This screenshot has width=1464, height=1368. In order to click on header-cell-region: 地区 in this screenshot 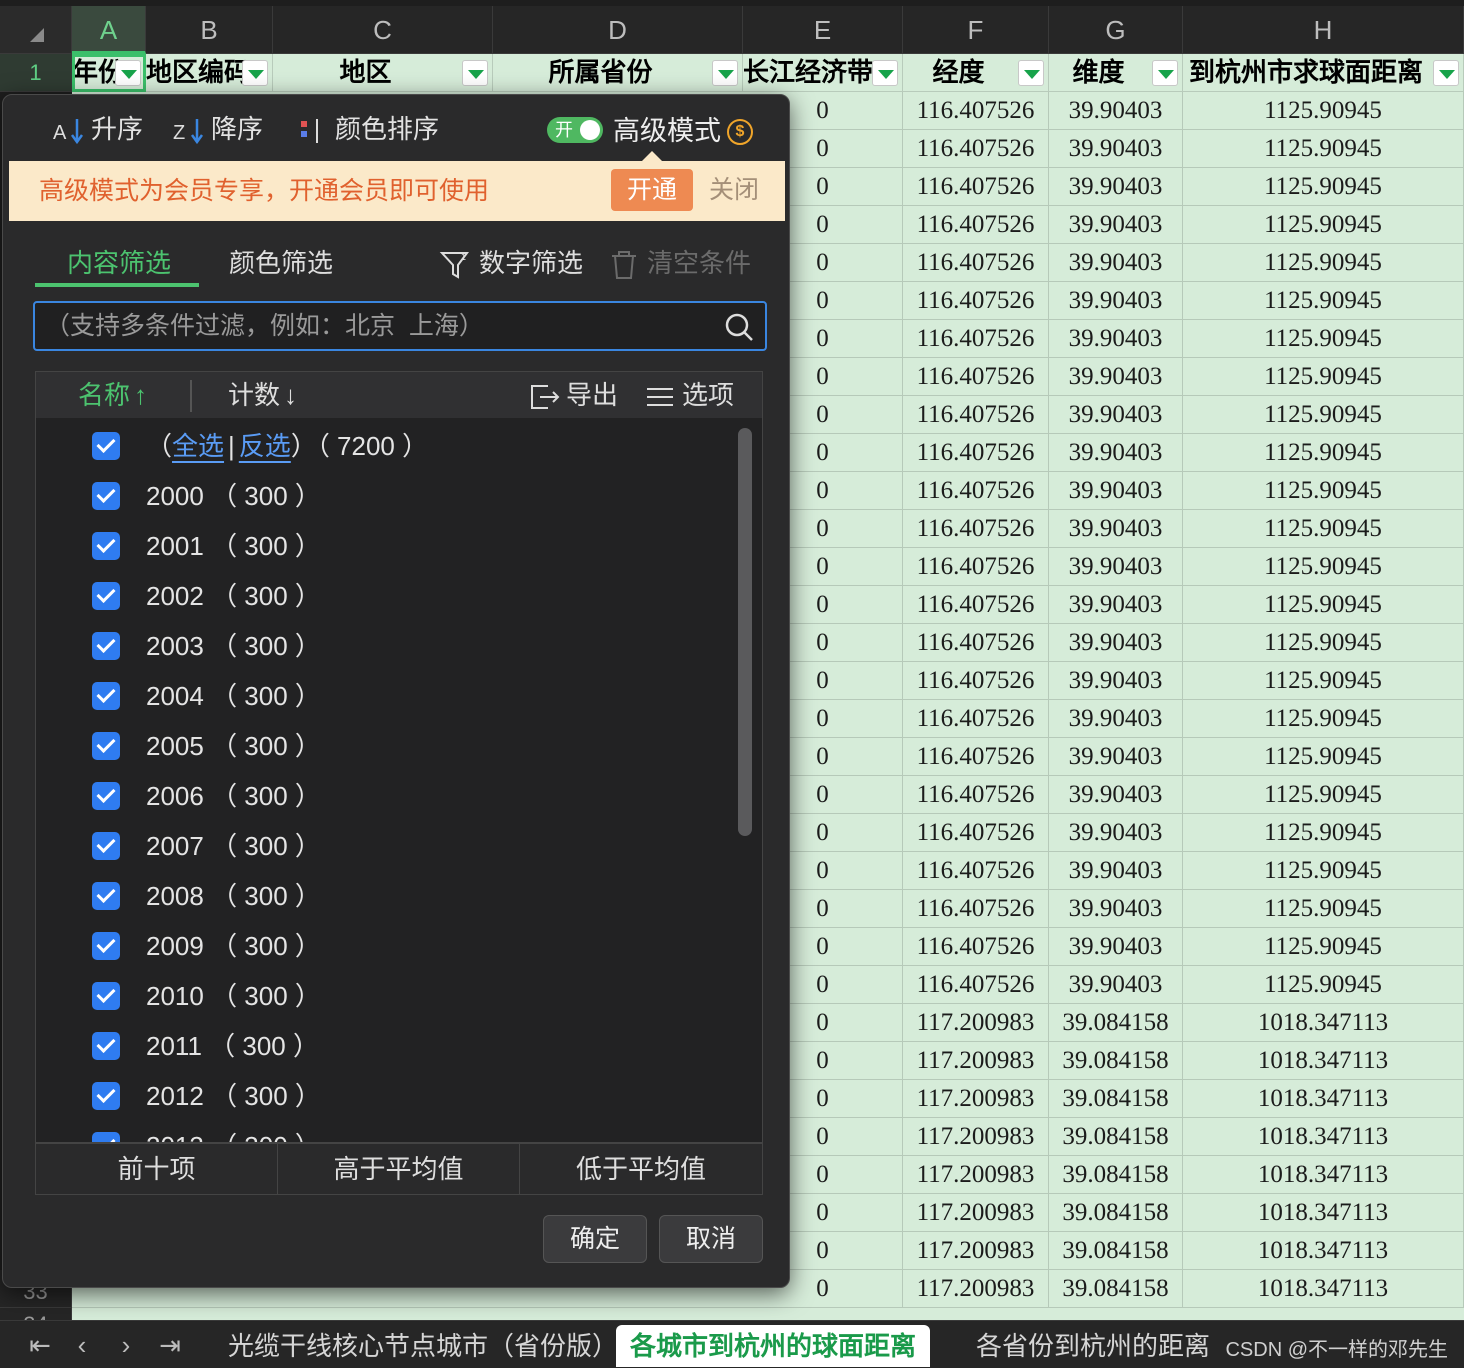, I will do `click(383, 73)`.